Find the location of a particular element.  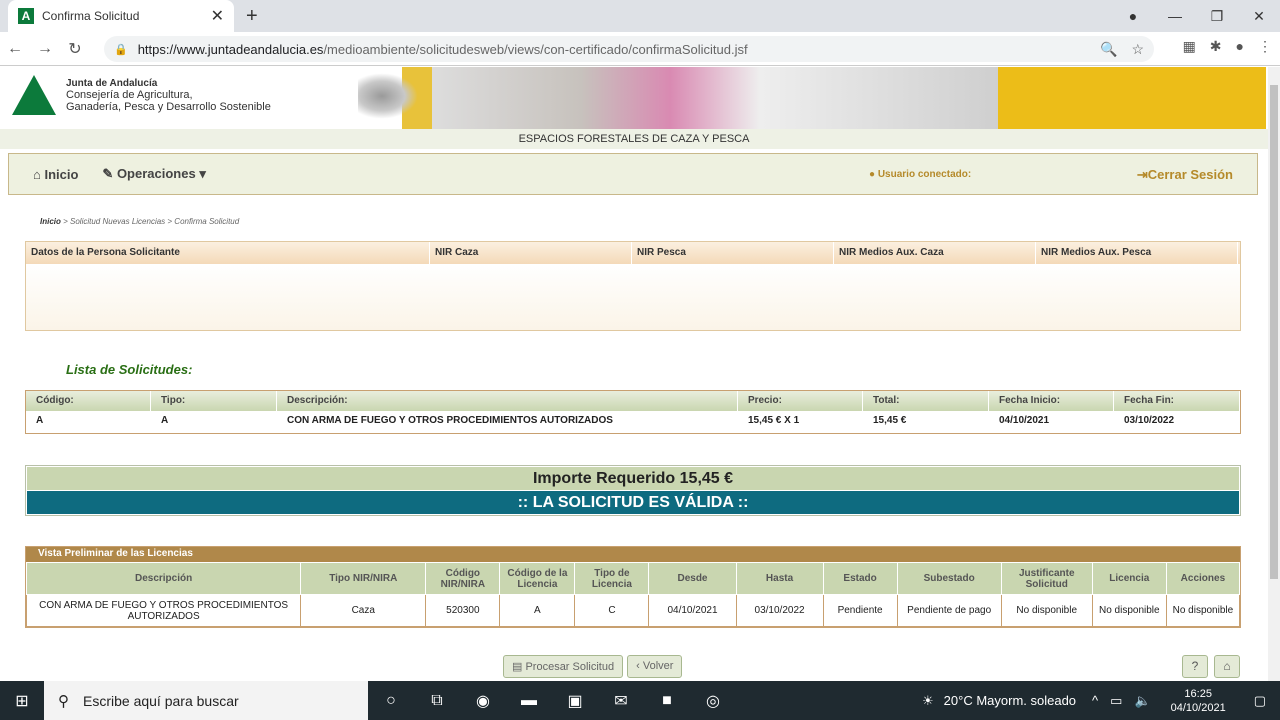

banner-yellow-block is located at coordinates (1132, 98).